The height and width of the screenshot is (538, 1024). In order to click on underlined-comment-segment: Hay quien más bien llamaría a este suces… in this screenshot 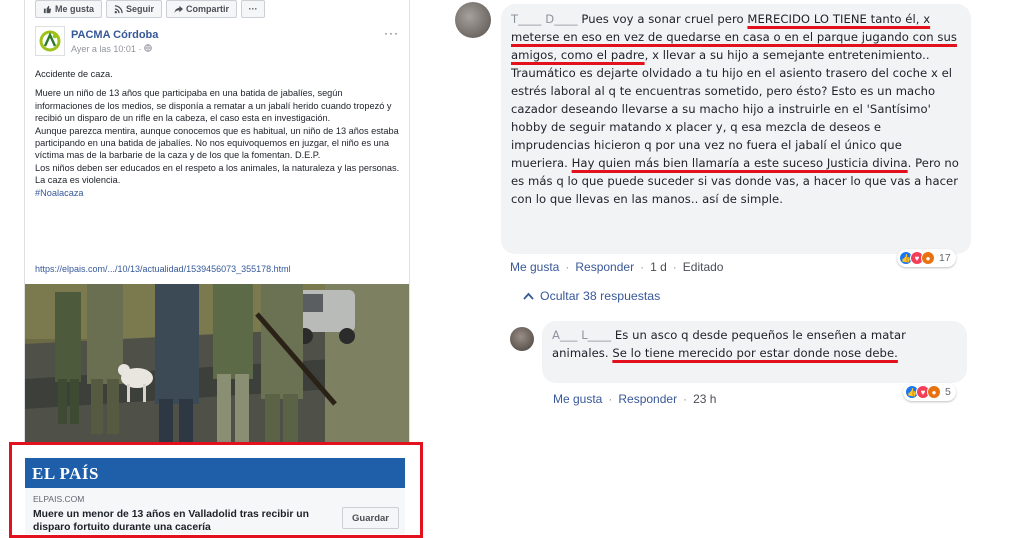, I will do `click(739, 163)`.